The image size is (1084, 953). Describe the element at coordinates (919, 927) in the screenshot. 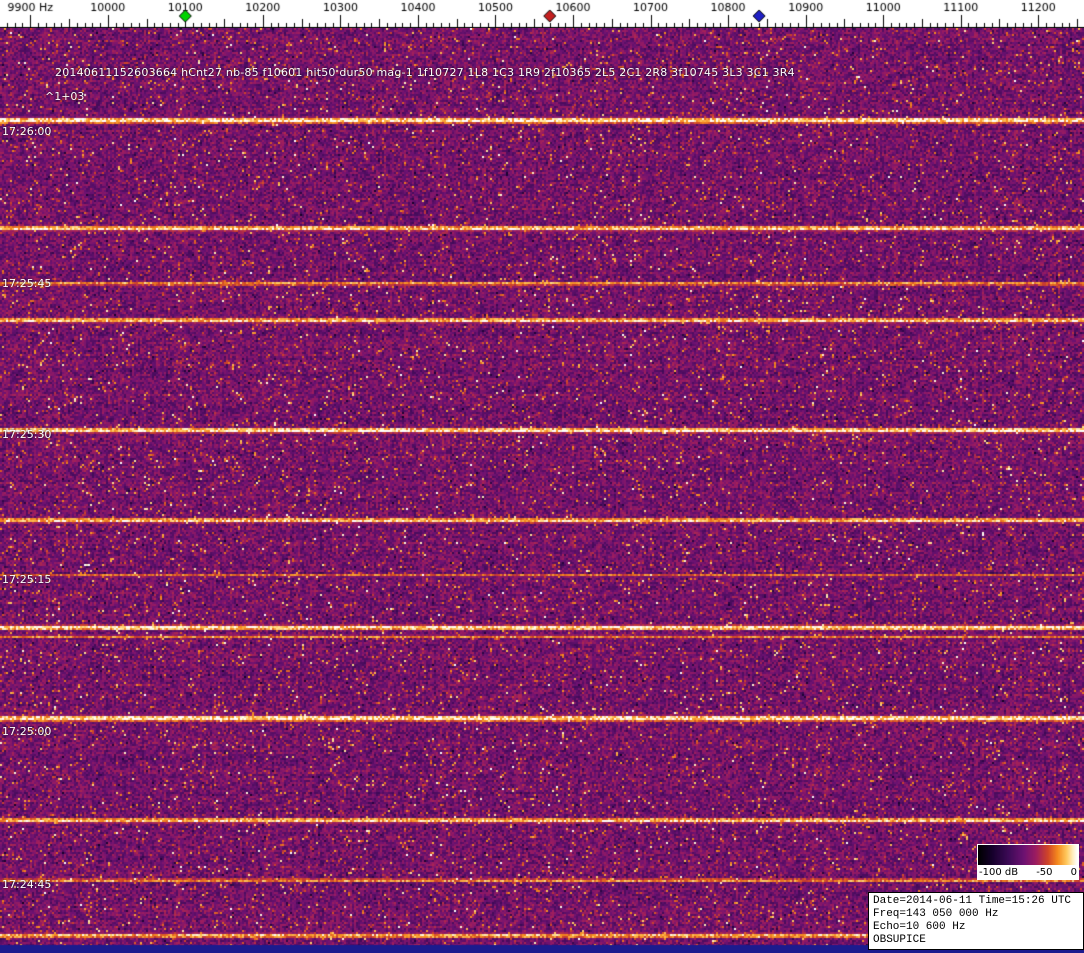

I see `info-echo-line: Echo=10 600 Hz` at that location.